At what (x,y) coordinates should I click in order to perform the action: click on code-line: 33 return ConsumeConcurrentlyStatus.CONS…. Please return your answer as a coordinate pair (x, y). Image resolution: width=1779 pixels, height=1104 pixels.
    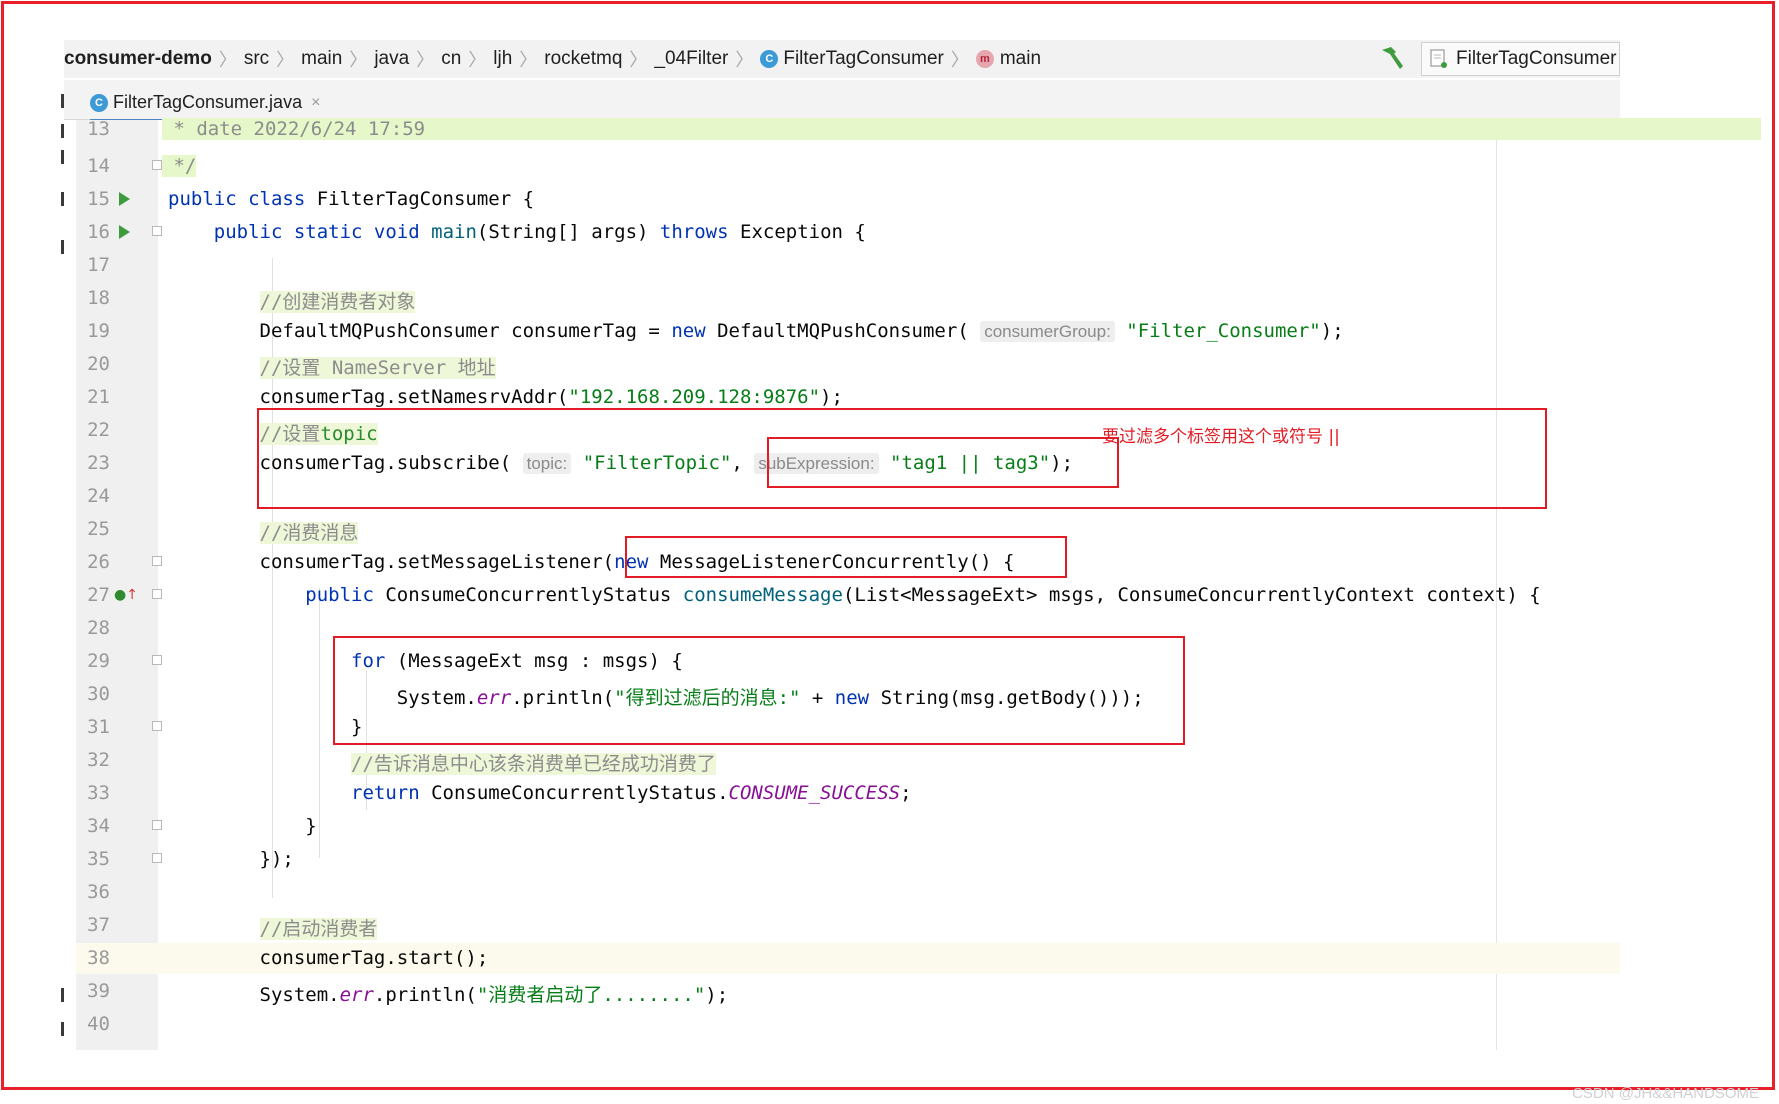
    Looking at the image, I should click on (499, 793).